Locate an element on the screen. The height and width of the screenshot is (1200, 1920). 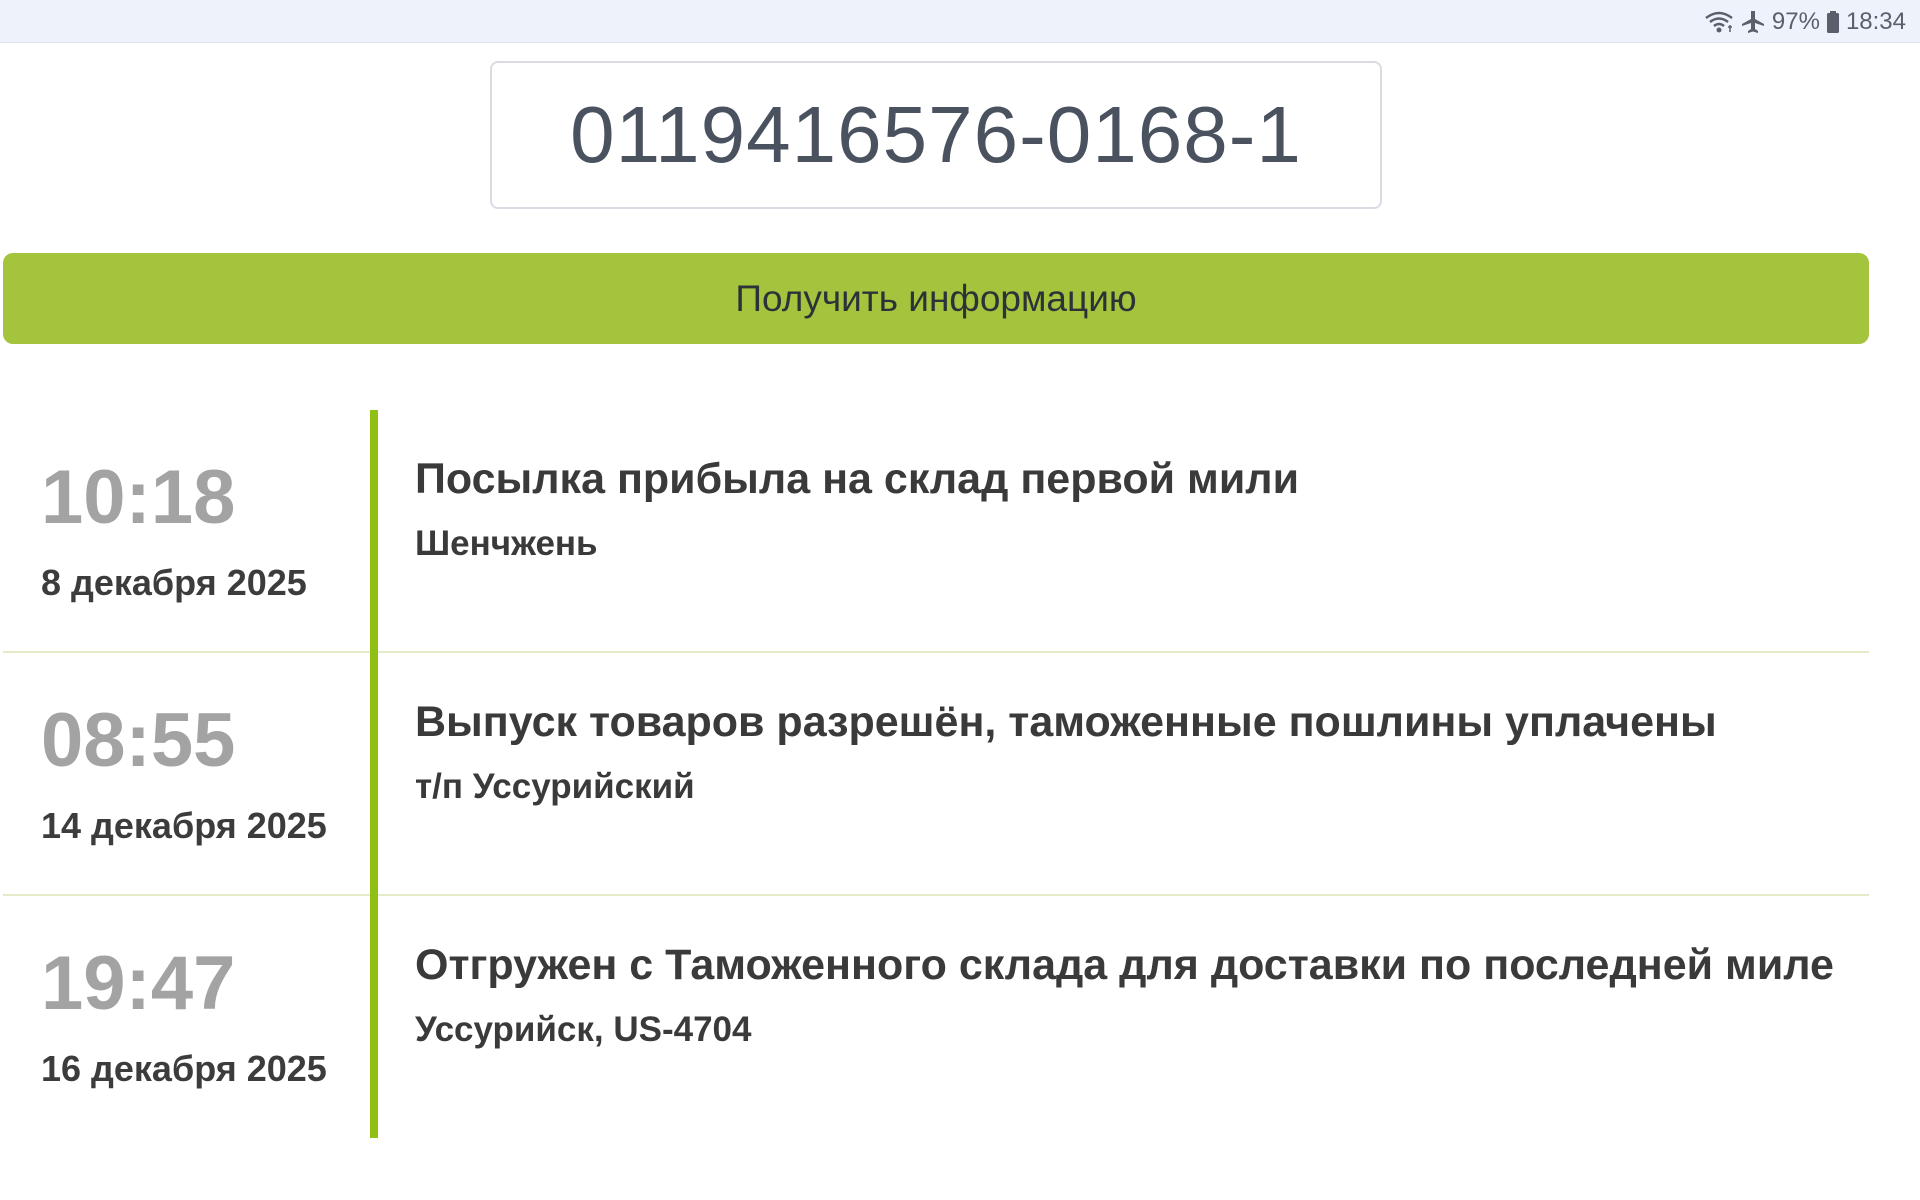
wifi-icon is located at coordinates (1719, 22).